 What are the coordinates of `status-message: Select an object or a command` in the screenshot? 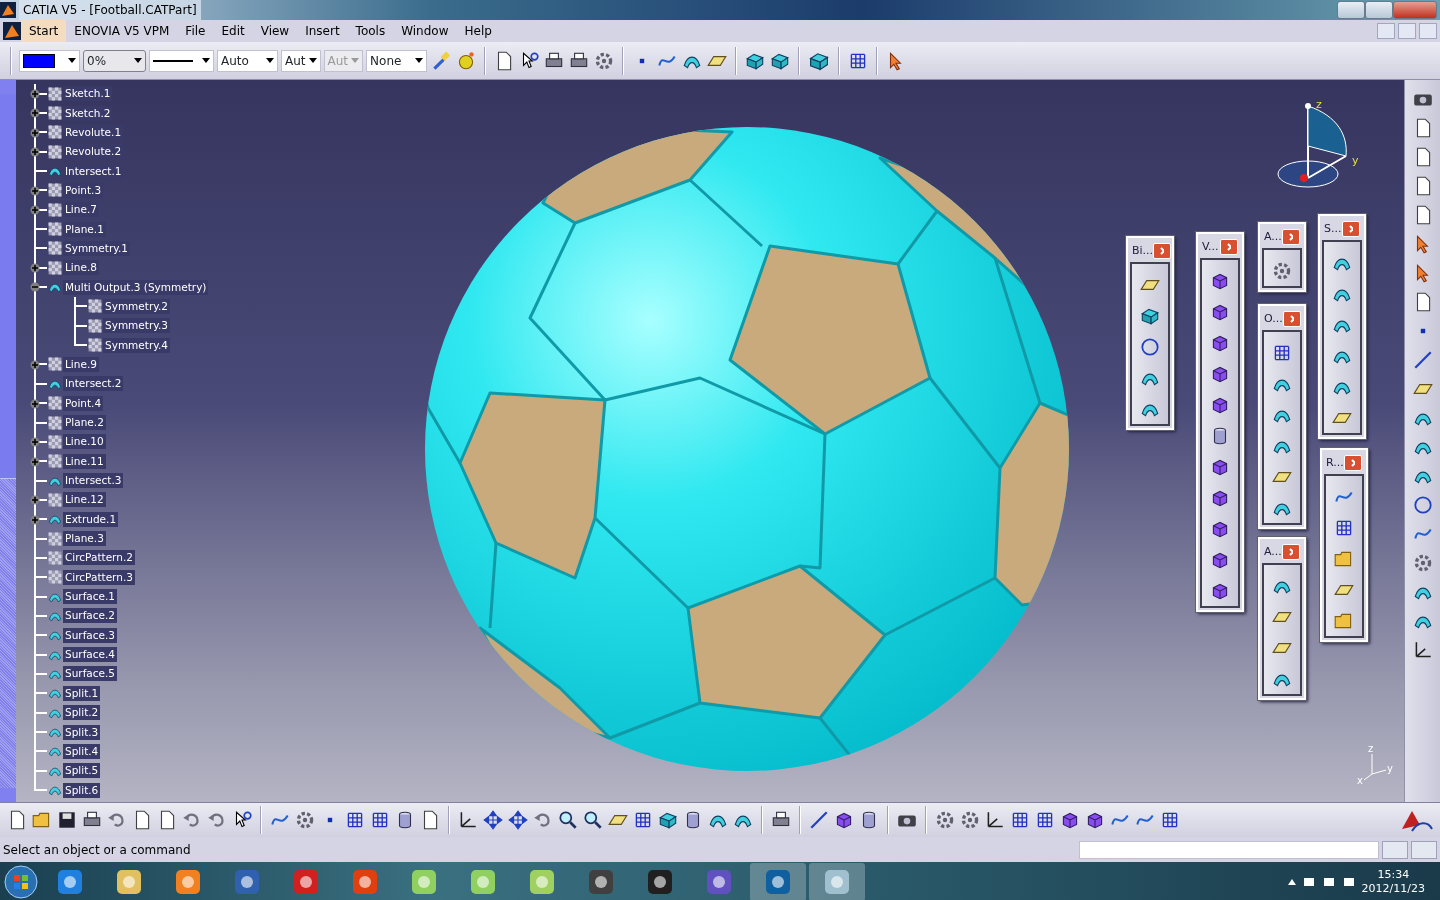 It's located at (97, 850).